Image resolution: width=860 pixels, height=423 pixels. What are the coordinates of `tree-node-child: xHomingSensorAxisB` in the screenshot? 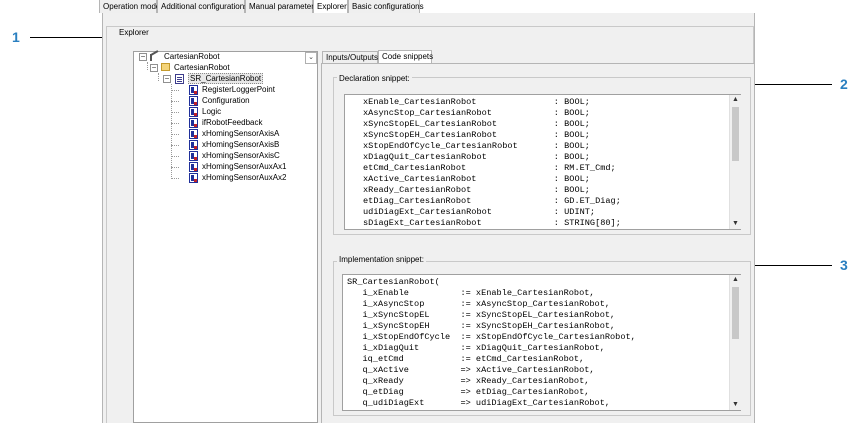 It's located at (240, 145).